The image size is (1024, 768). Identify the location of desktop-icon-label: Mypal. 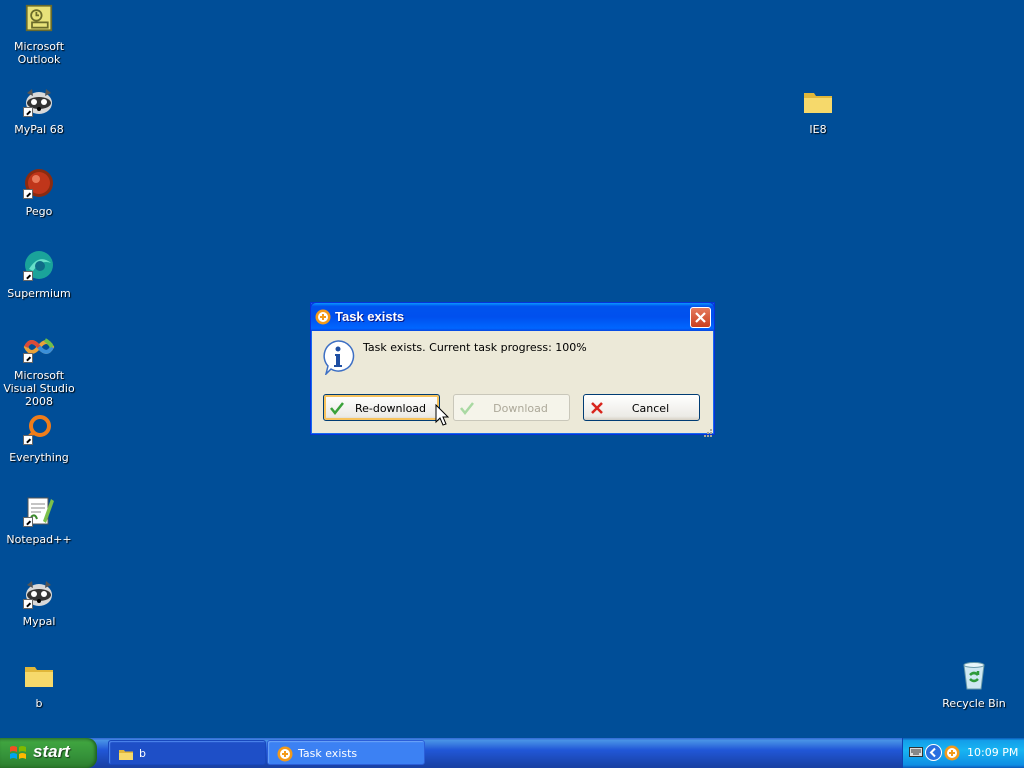
(39, 621).